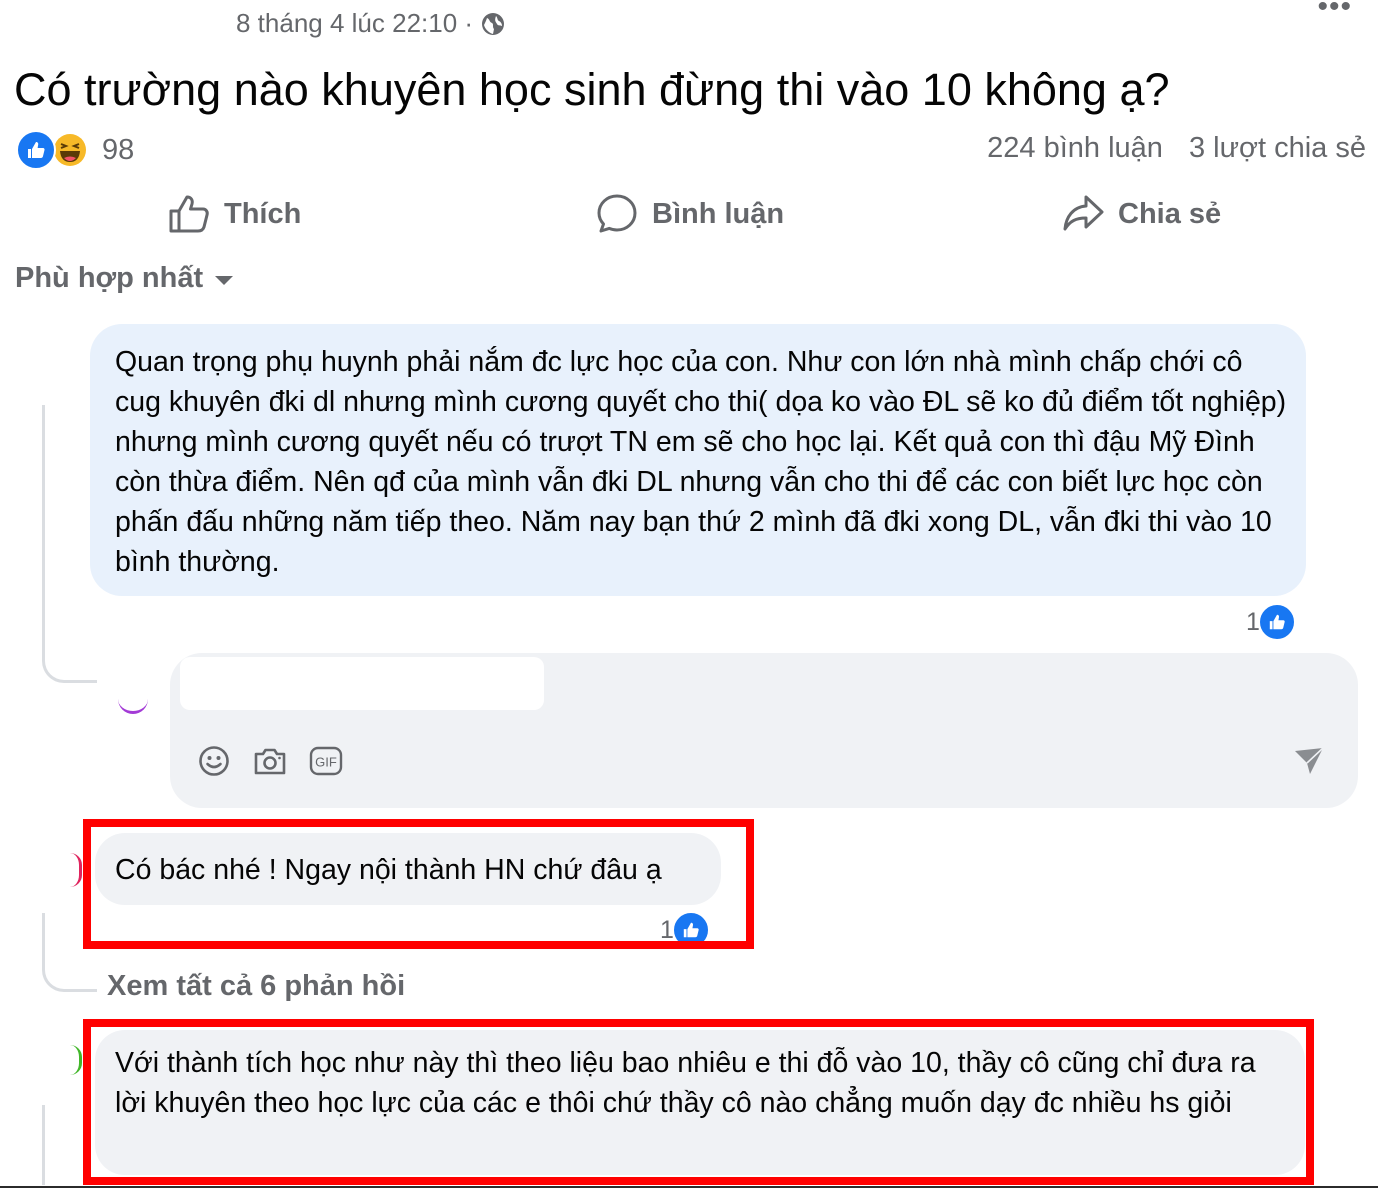 This screenshot has width=1378, height=1190. I want to click on comment-button-label: Bình luận, so click(718, 213).